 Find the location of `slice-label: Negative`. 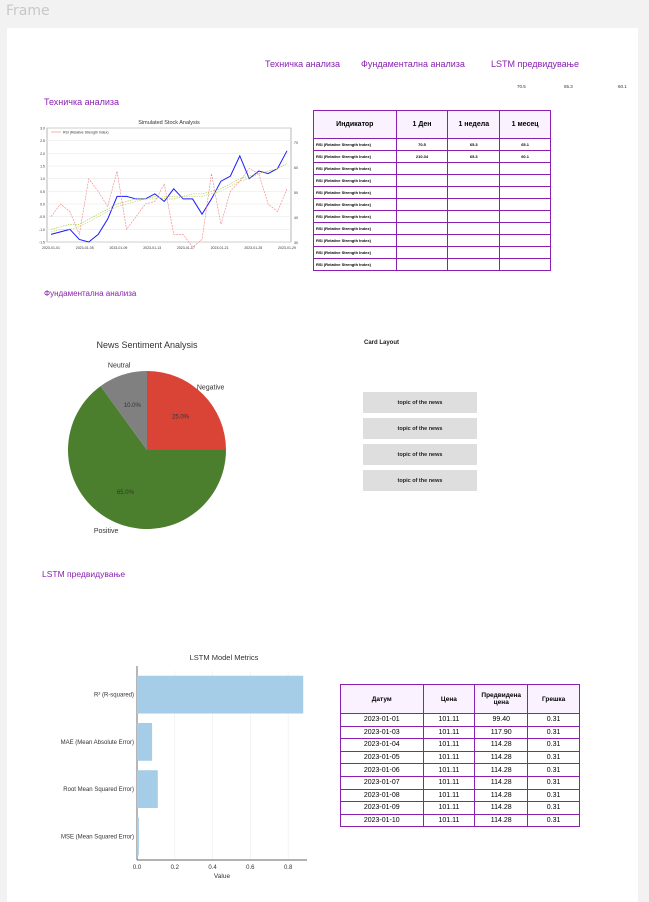

slice-label: Negative is located at coordinates (211, 387).